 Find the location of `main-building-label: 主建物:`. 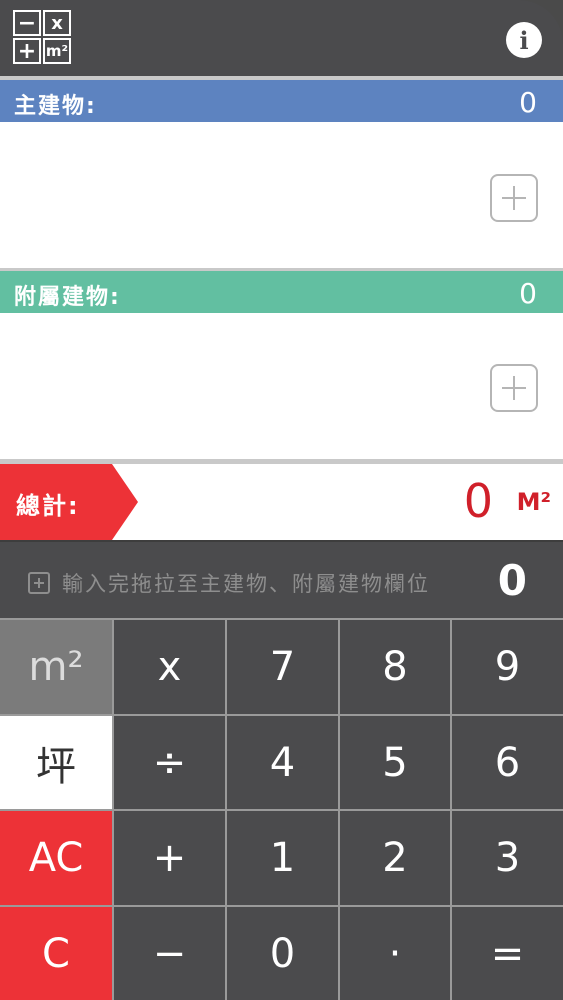

main-building-label: 主建物: is located at coordinates (55, 106).